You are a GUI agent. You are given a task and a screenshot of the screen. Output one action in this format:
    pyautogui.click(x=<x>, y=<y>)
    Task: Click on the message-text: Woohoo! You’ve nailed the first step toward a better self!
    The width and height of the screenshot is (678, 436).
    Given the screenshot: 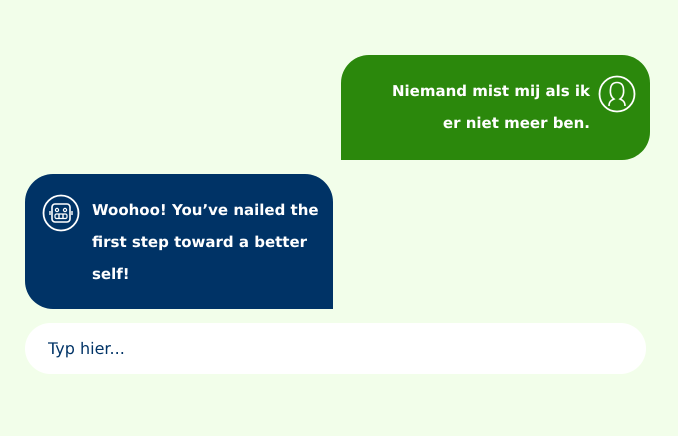 What is the action you would take?
    pyautogui.click(x=205, y=242)
    